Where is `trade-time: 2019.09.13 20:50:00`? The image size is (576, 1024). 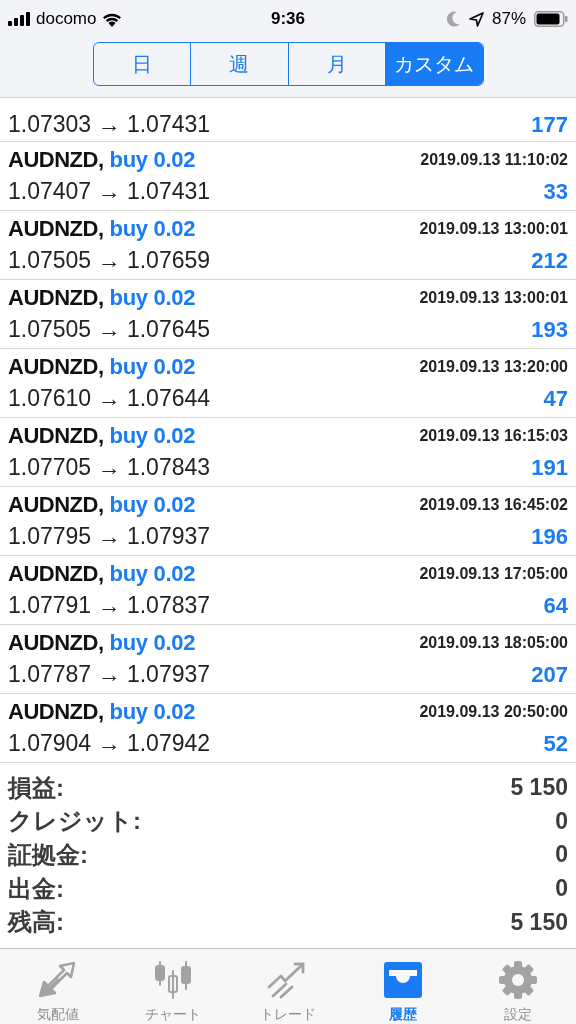 trade-time: 2019.09.13 20:50:00 is located at coordinates (493, 712).